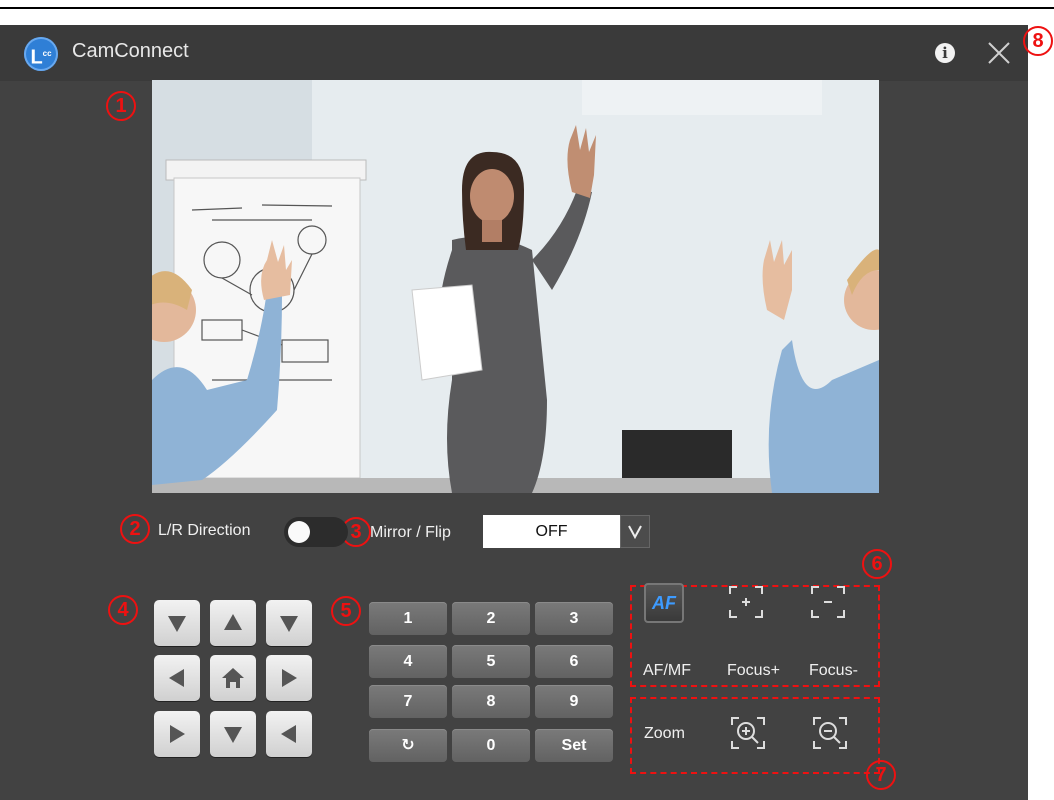 This screenshot has width=1054, height=800. I want to click on arrow-up-icon, so click(233, 622).